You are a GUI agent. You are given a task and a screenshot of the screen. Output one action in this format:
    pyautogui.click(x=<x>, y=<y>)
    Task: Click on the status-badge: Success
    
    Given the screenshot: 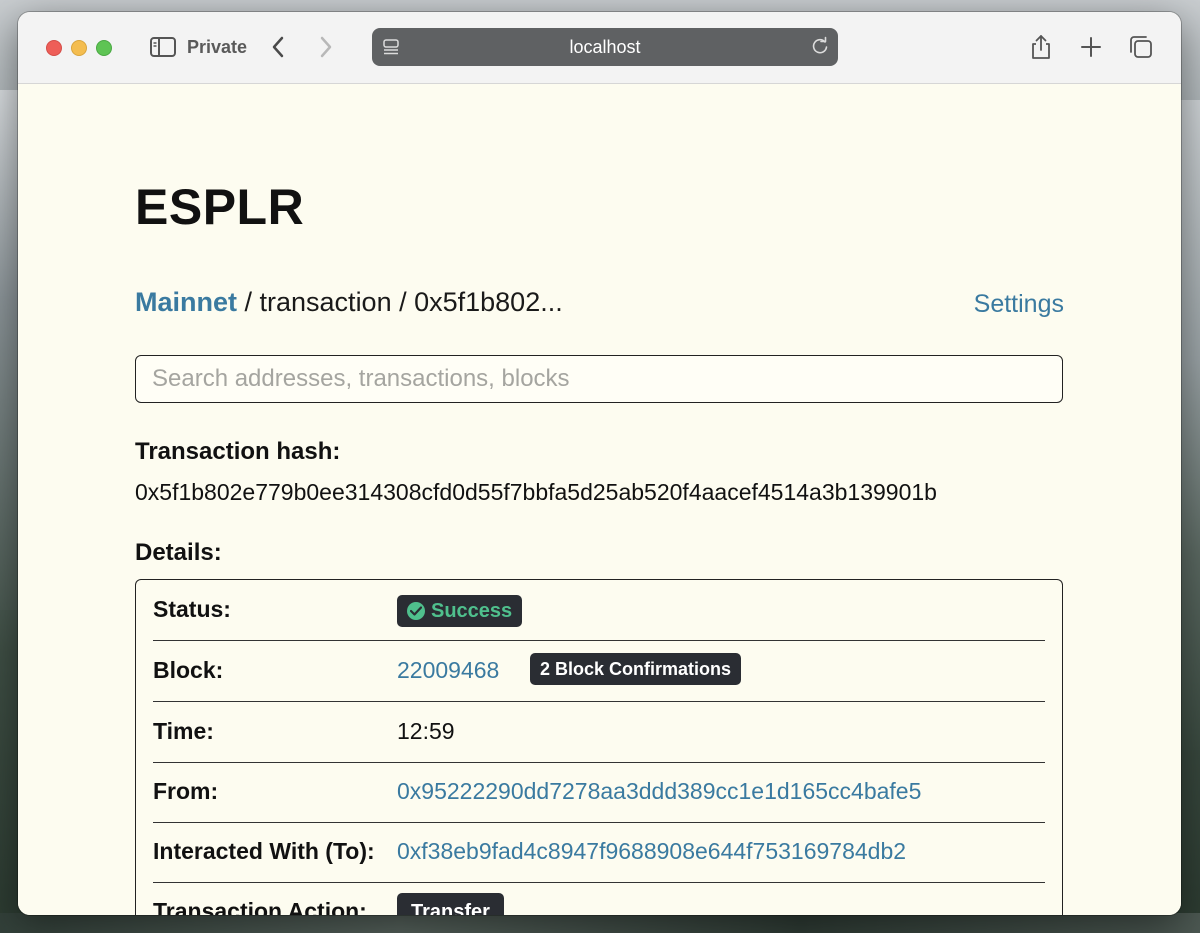 What is the action you would take?
    pyautogui.click(x=460, y=611)
    